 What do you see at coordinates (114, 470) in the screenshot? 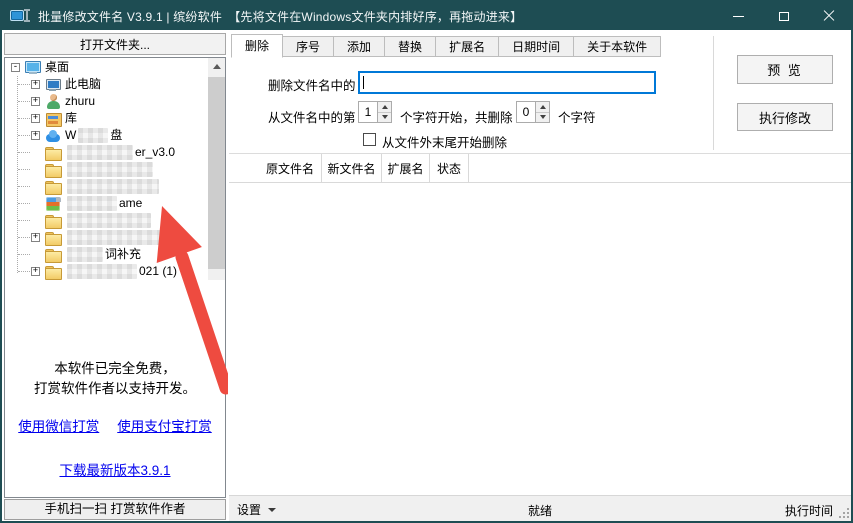
I see `download-latest-link: 下载最新版本3.9.1` at bounding box center [114, 470].